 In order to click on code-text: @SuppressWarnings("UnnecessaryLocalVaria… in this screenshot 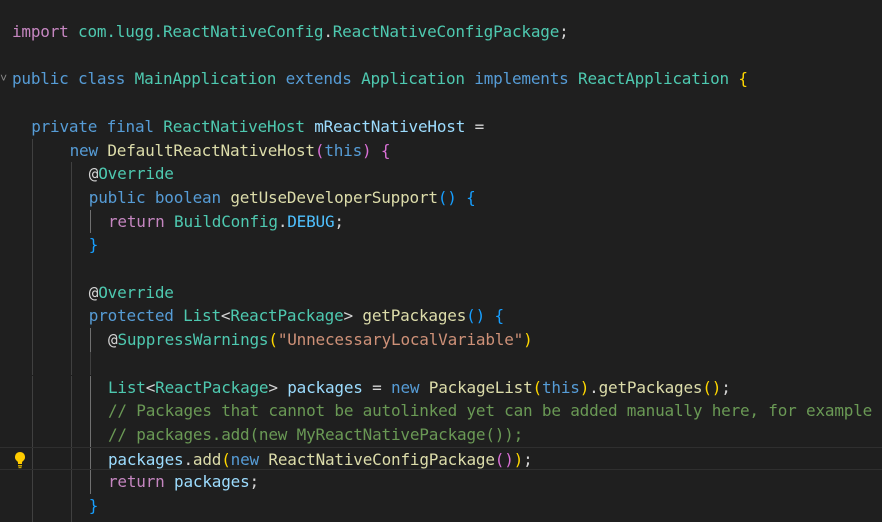, I will do `click(320, 340)`.